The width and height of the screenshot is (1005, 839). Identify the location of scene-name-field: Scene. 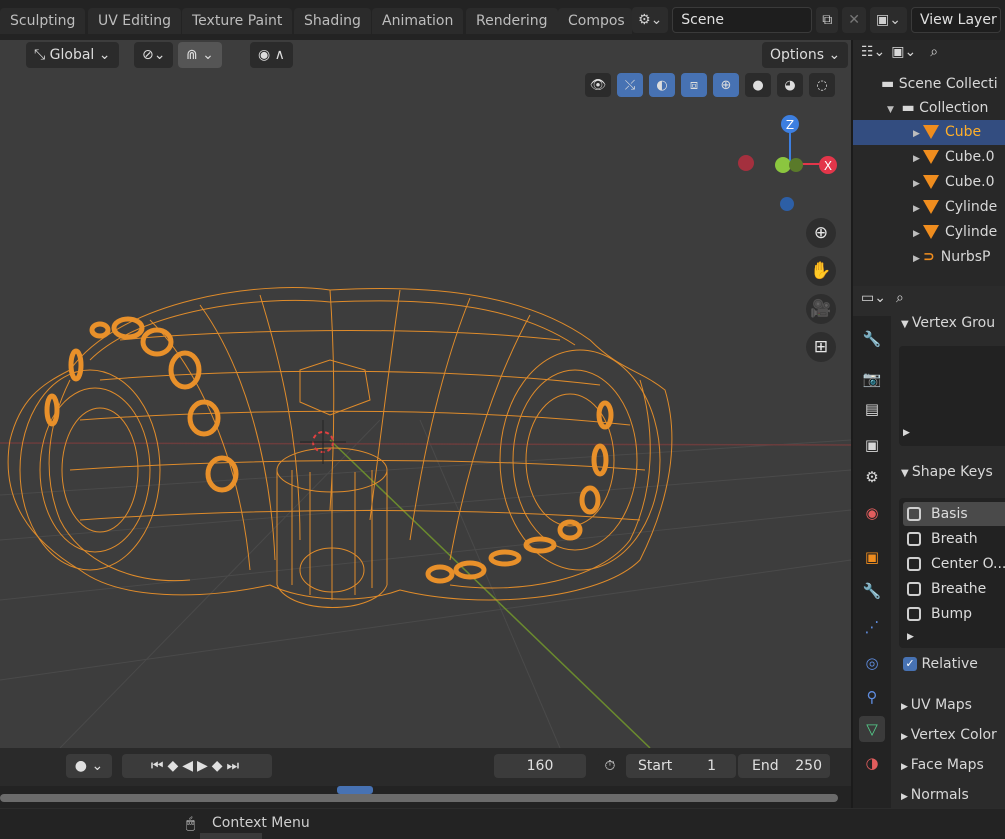
(742, 20).